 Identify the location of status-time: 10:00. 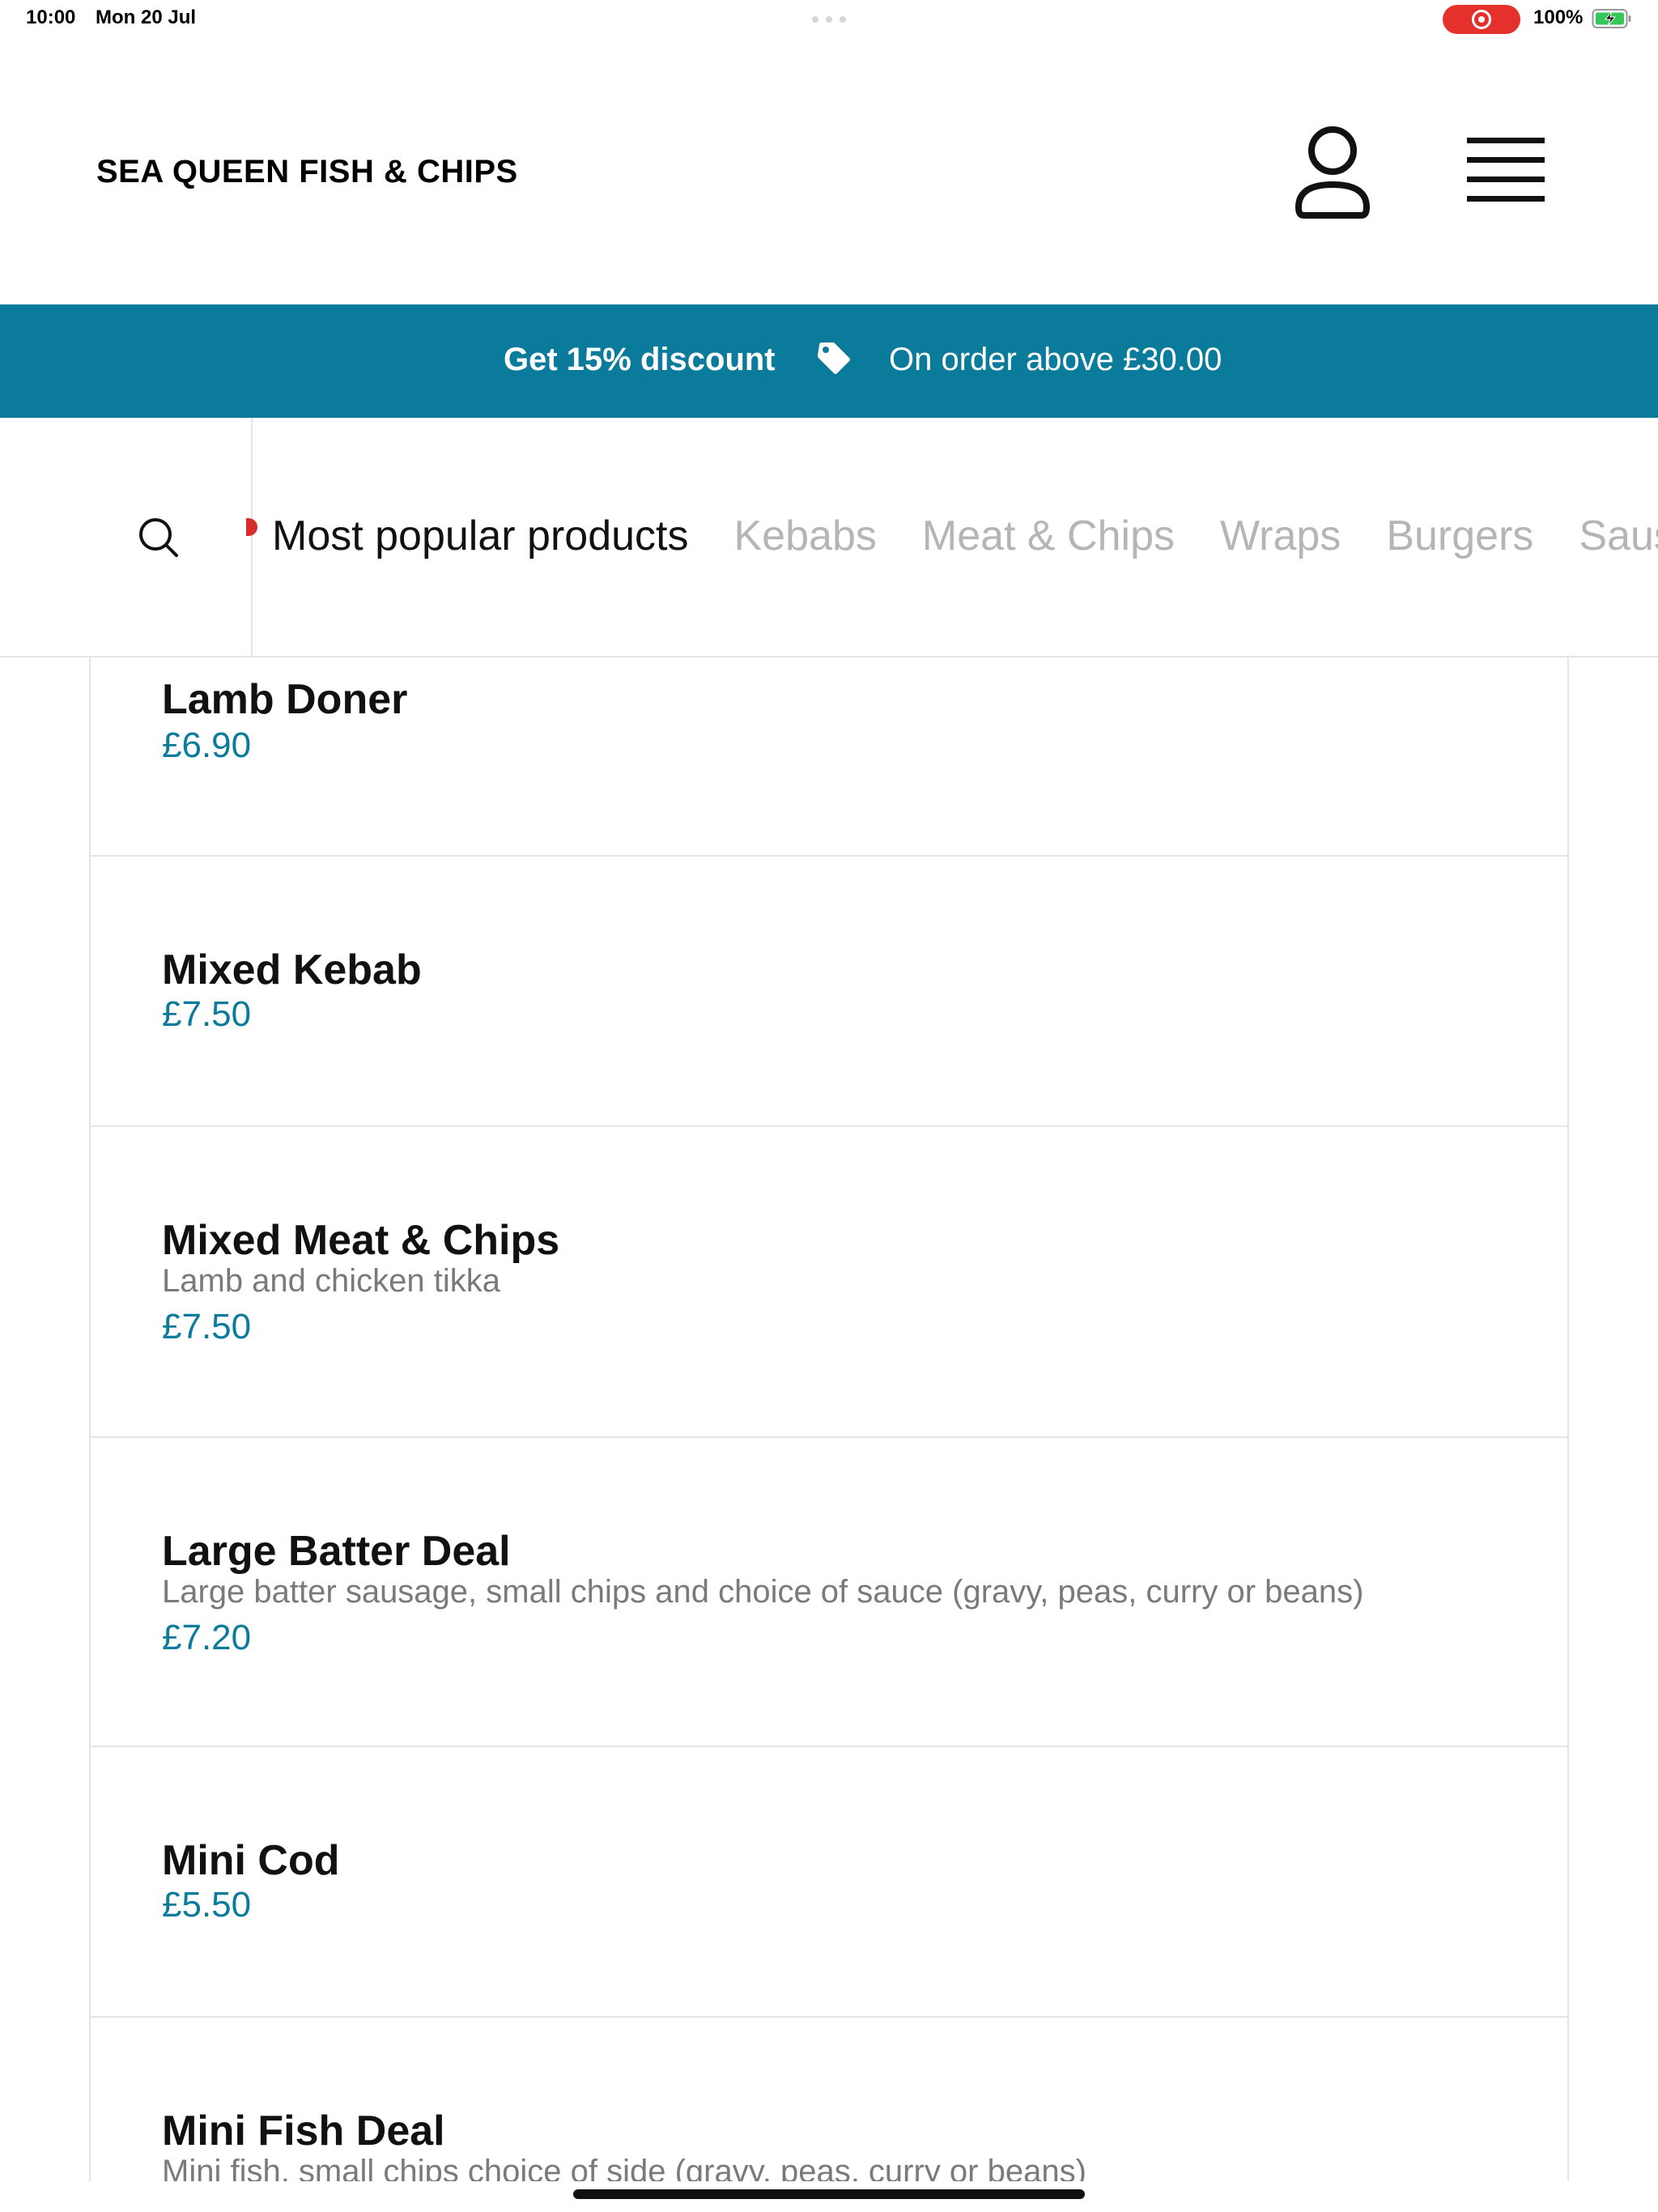
(51, 17).